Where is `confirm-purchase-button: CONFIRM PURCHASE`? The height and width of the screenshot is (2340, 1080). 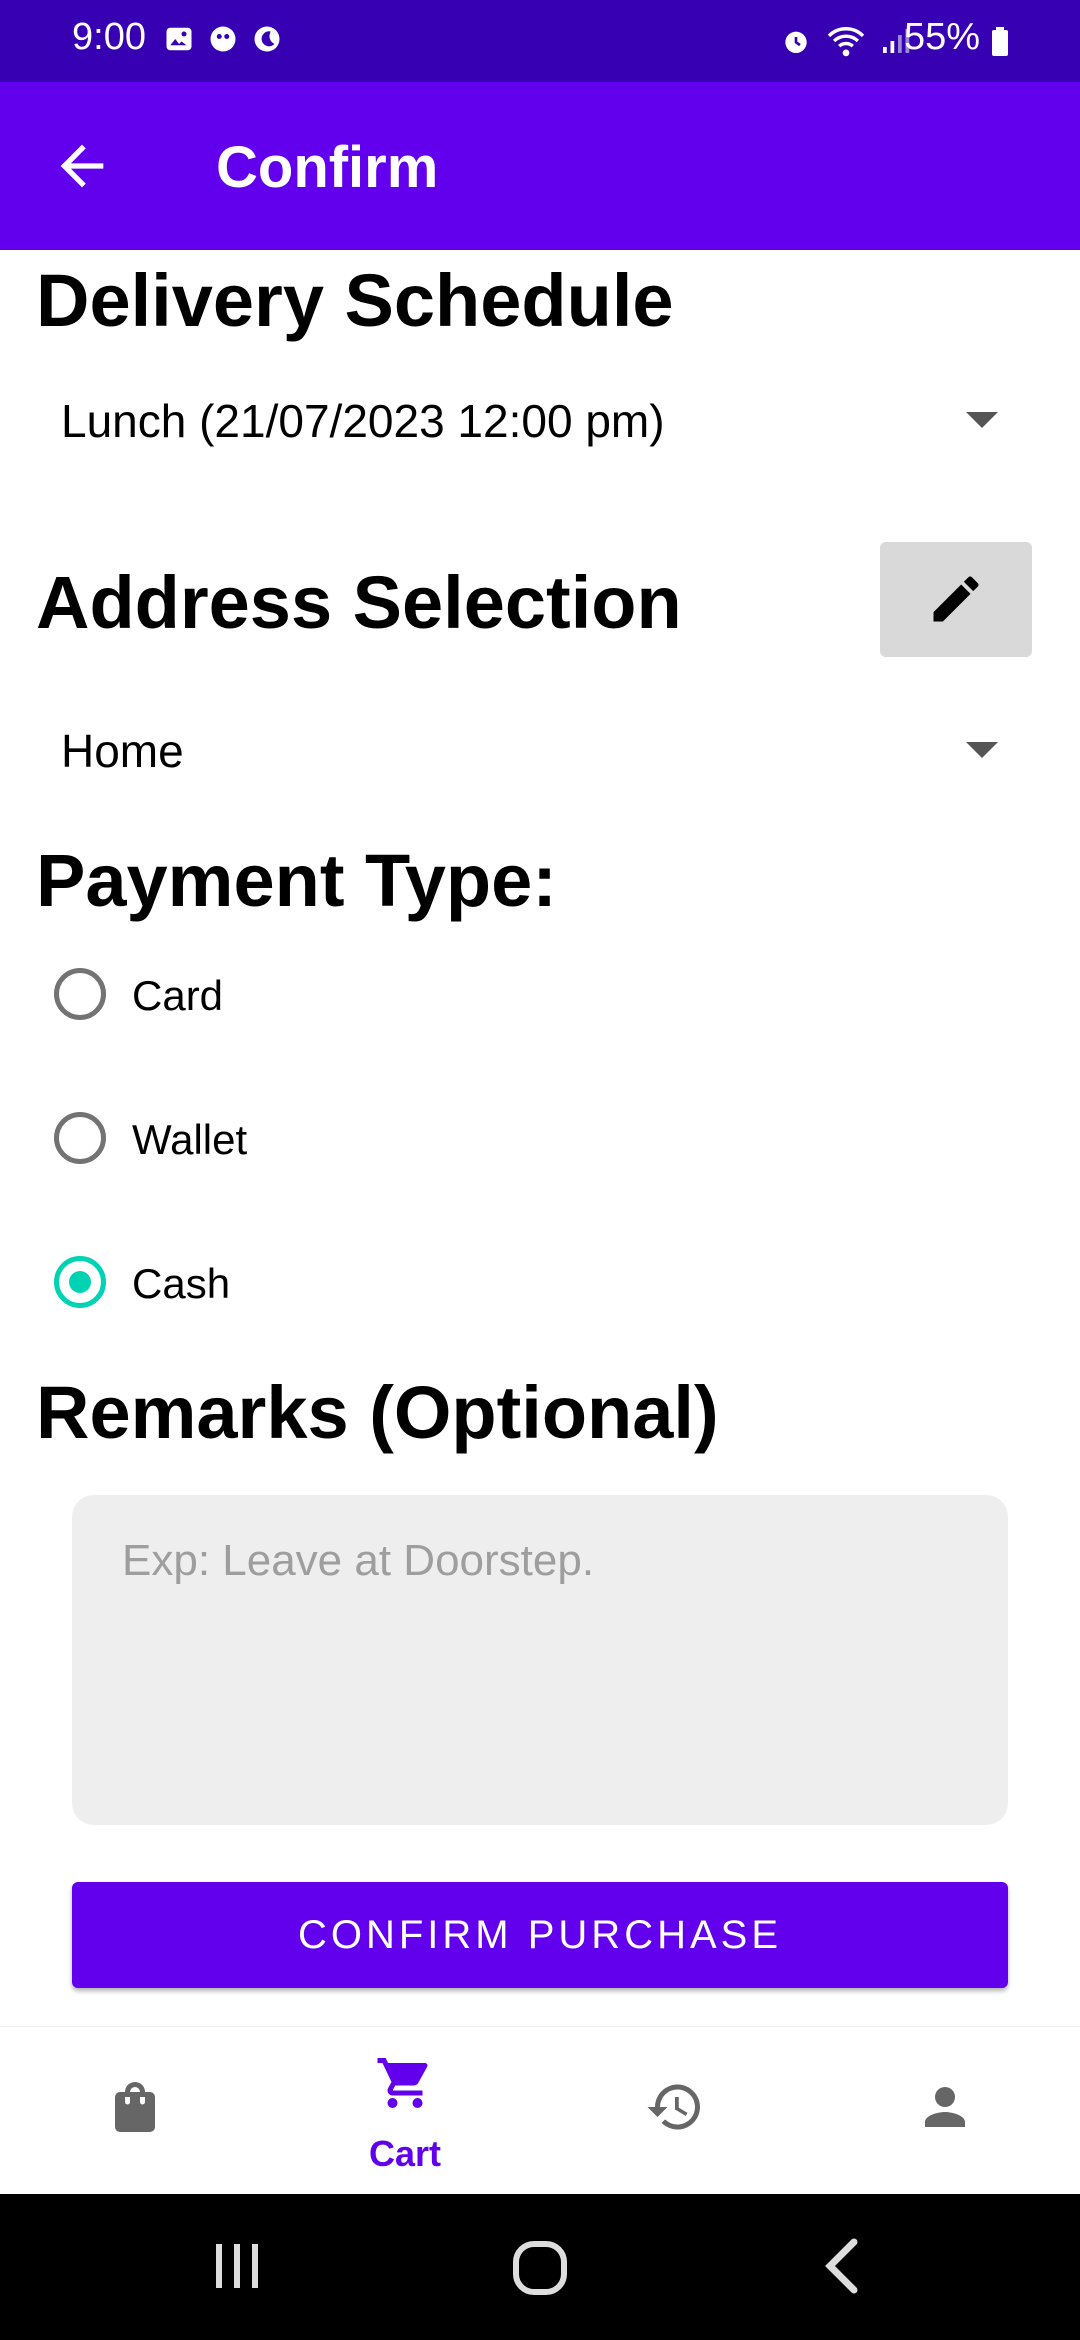 confirm-purchase-button: CONFIRM PURCHASE is located at coordinates (540, 1935).